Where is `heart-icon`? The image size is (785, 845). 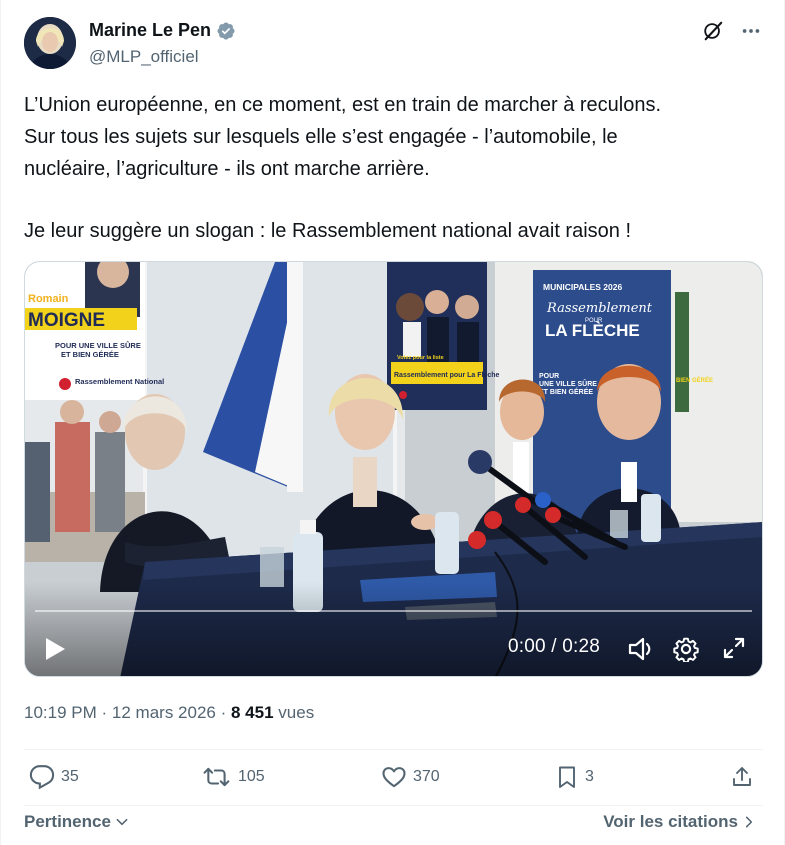 heart-icon is located at coordinates (394, 777).